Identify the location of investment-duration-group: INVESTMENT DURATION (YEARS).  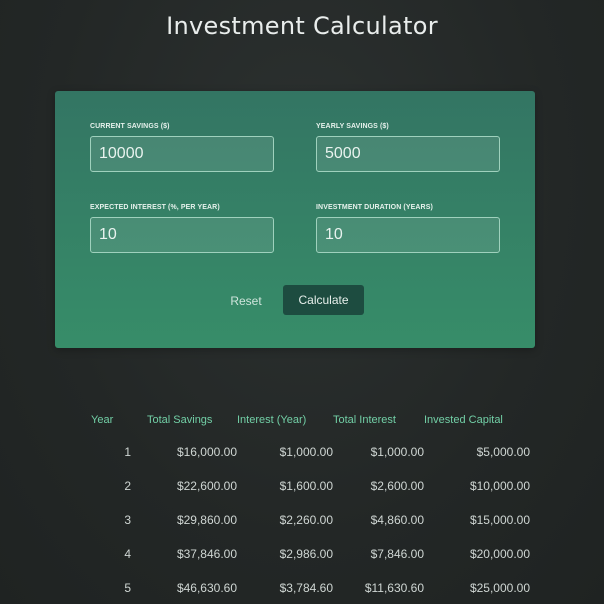
(408, 228).